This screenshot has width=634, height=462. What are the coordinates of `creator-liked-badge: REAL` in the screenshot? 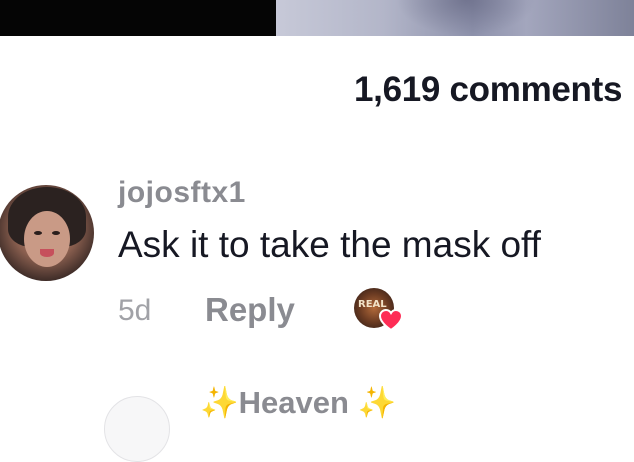 It's located at (379, 310).